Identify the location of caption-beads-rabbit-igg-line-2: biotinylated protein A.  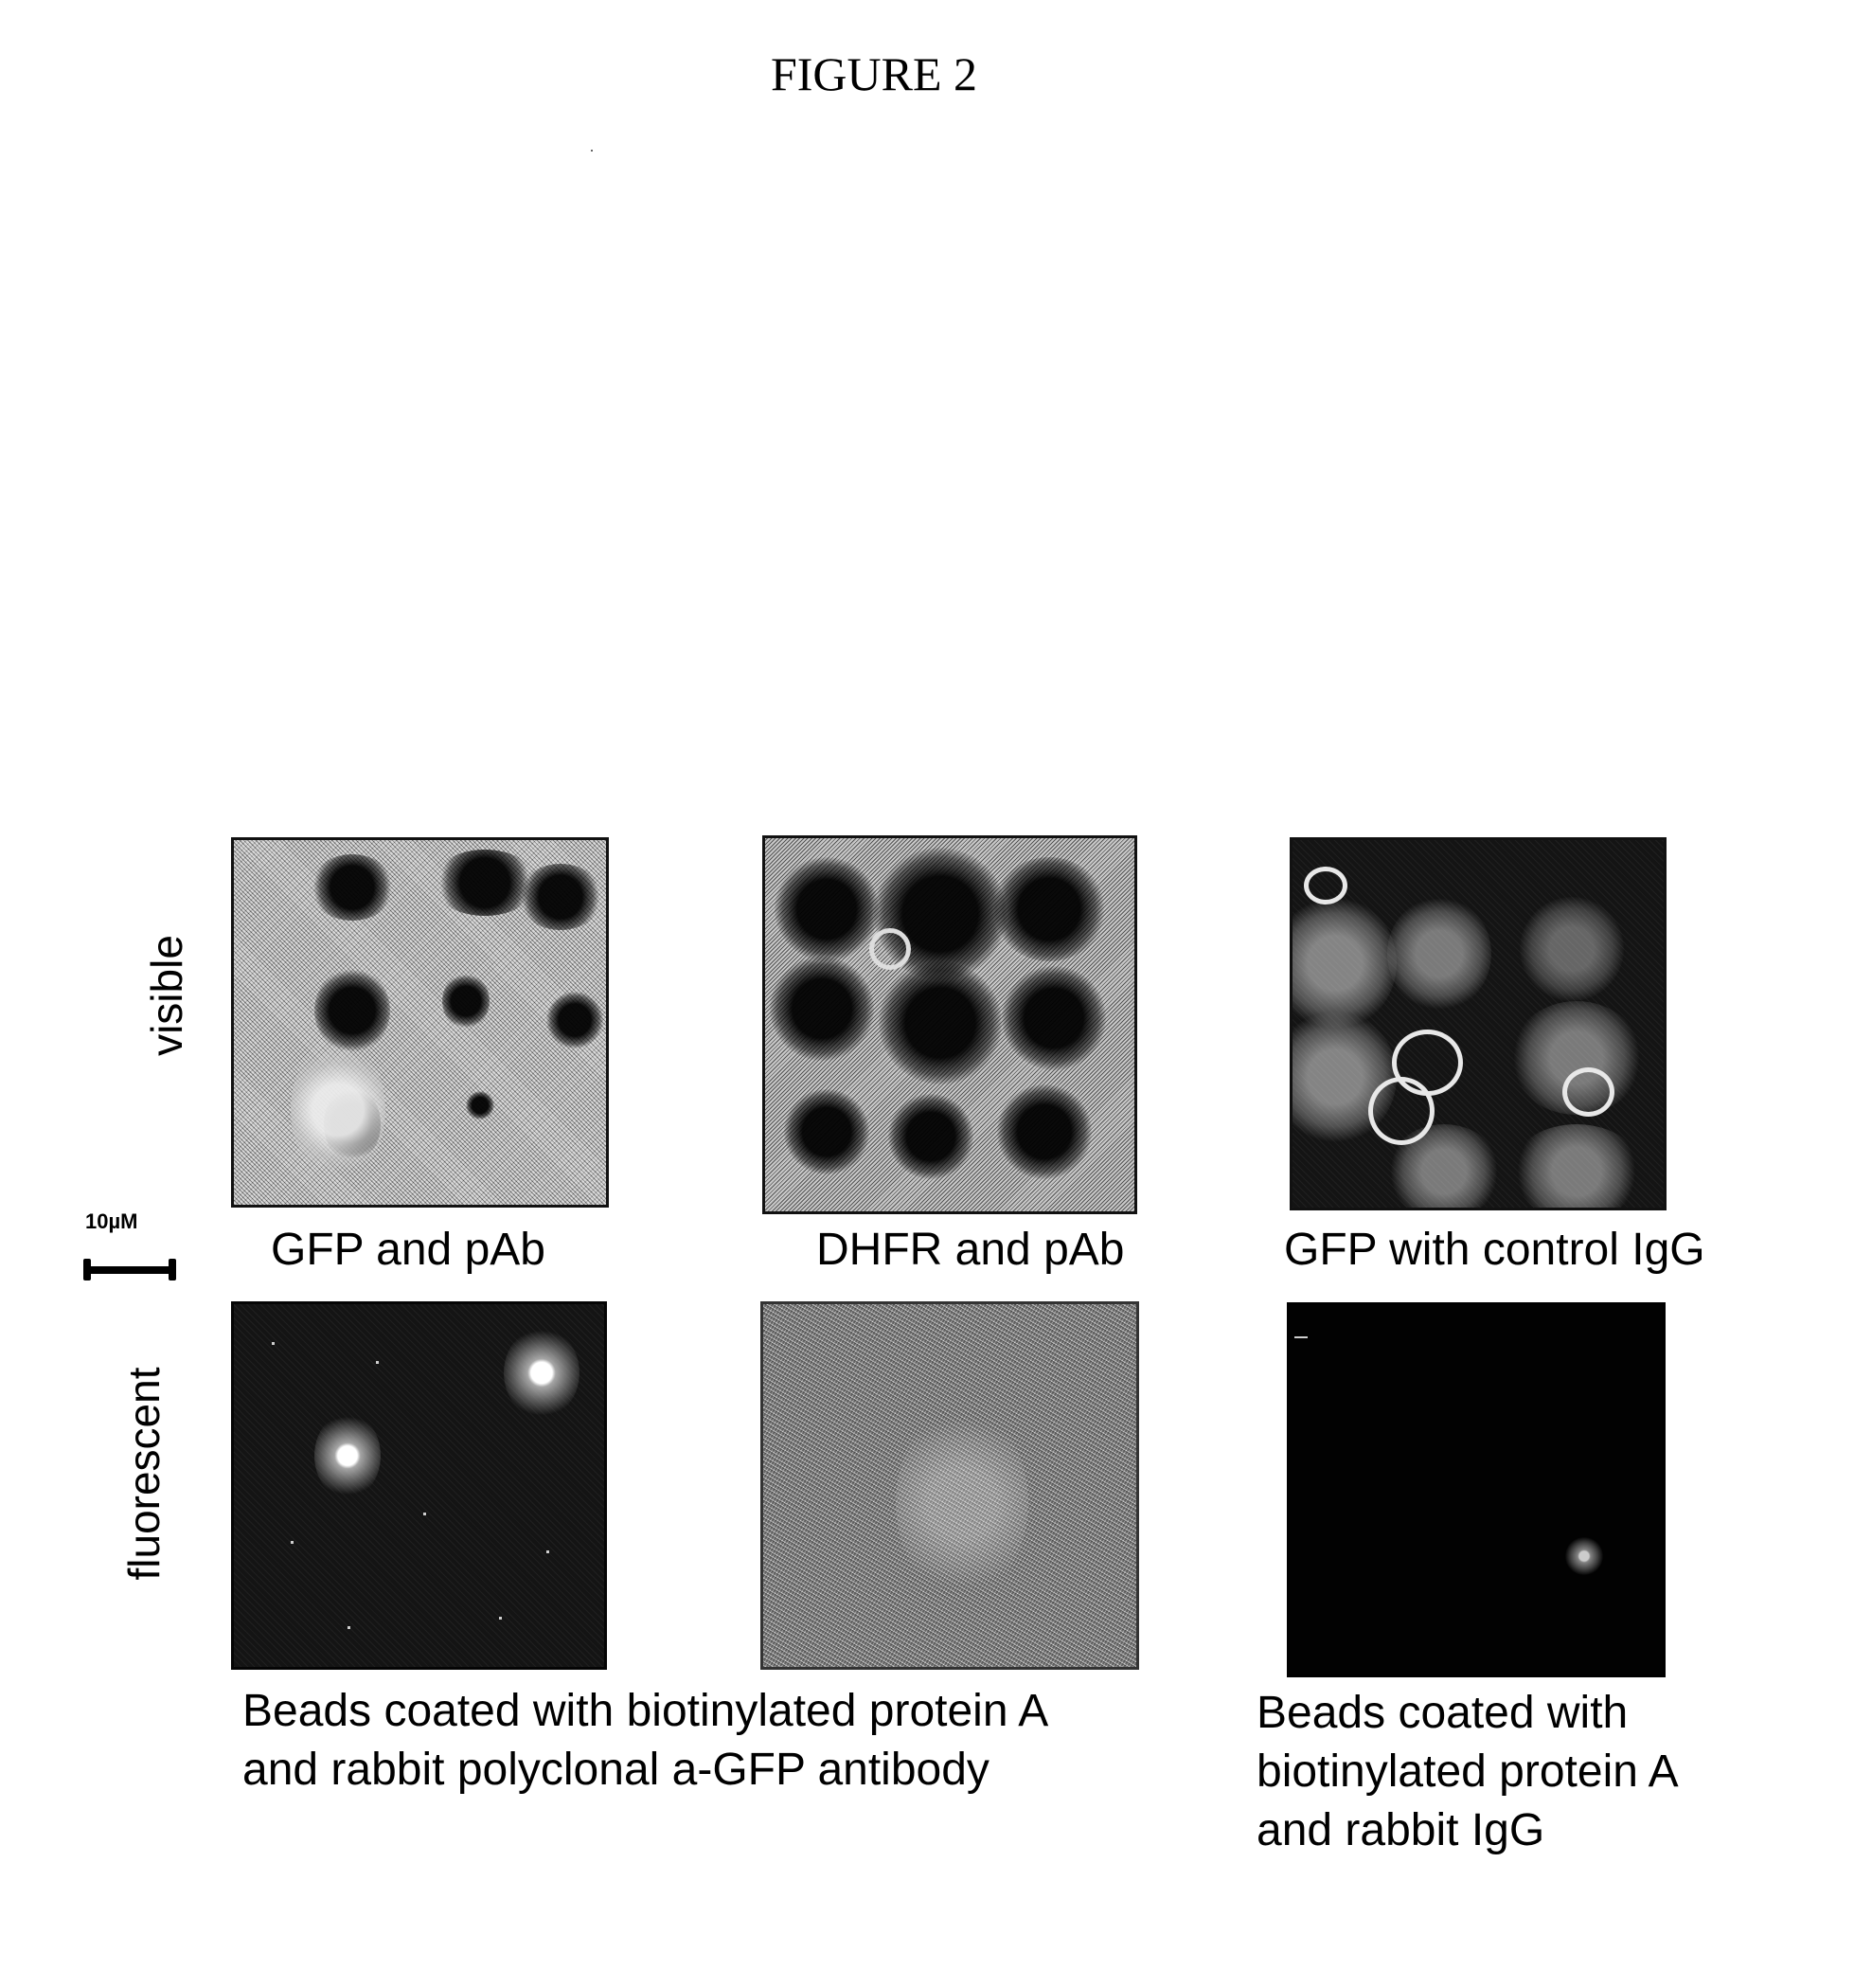
(1468, 1772).